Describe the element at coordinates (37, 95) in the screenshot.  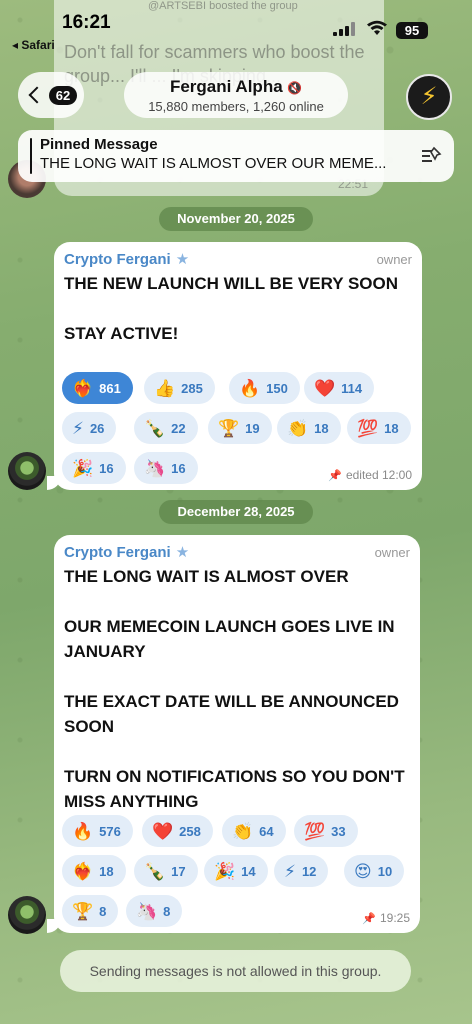
I see `chevron-left-icon` at that location.